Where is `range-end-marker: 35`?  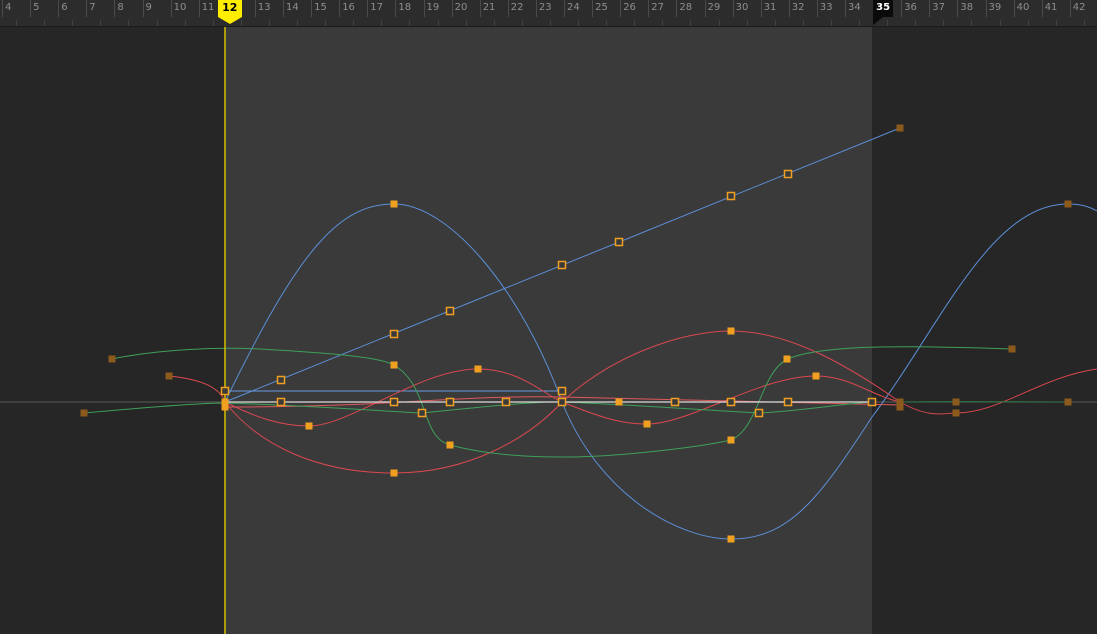 range-end-marker: 35 is located at coordinates (883, 8).